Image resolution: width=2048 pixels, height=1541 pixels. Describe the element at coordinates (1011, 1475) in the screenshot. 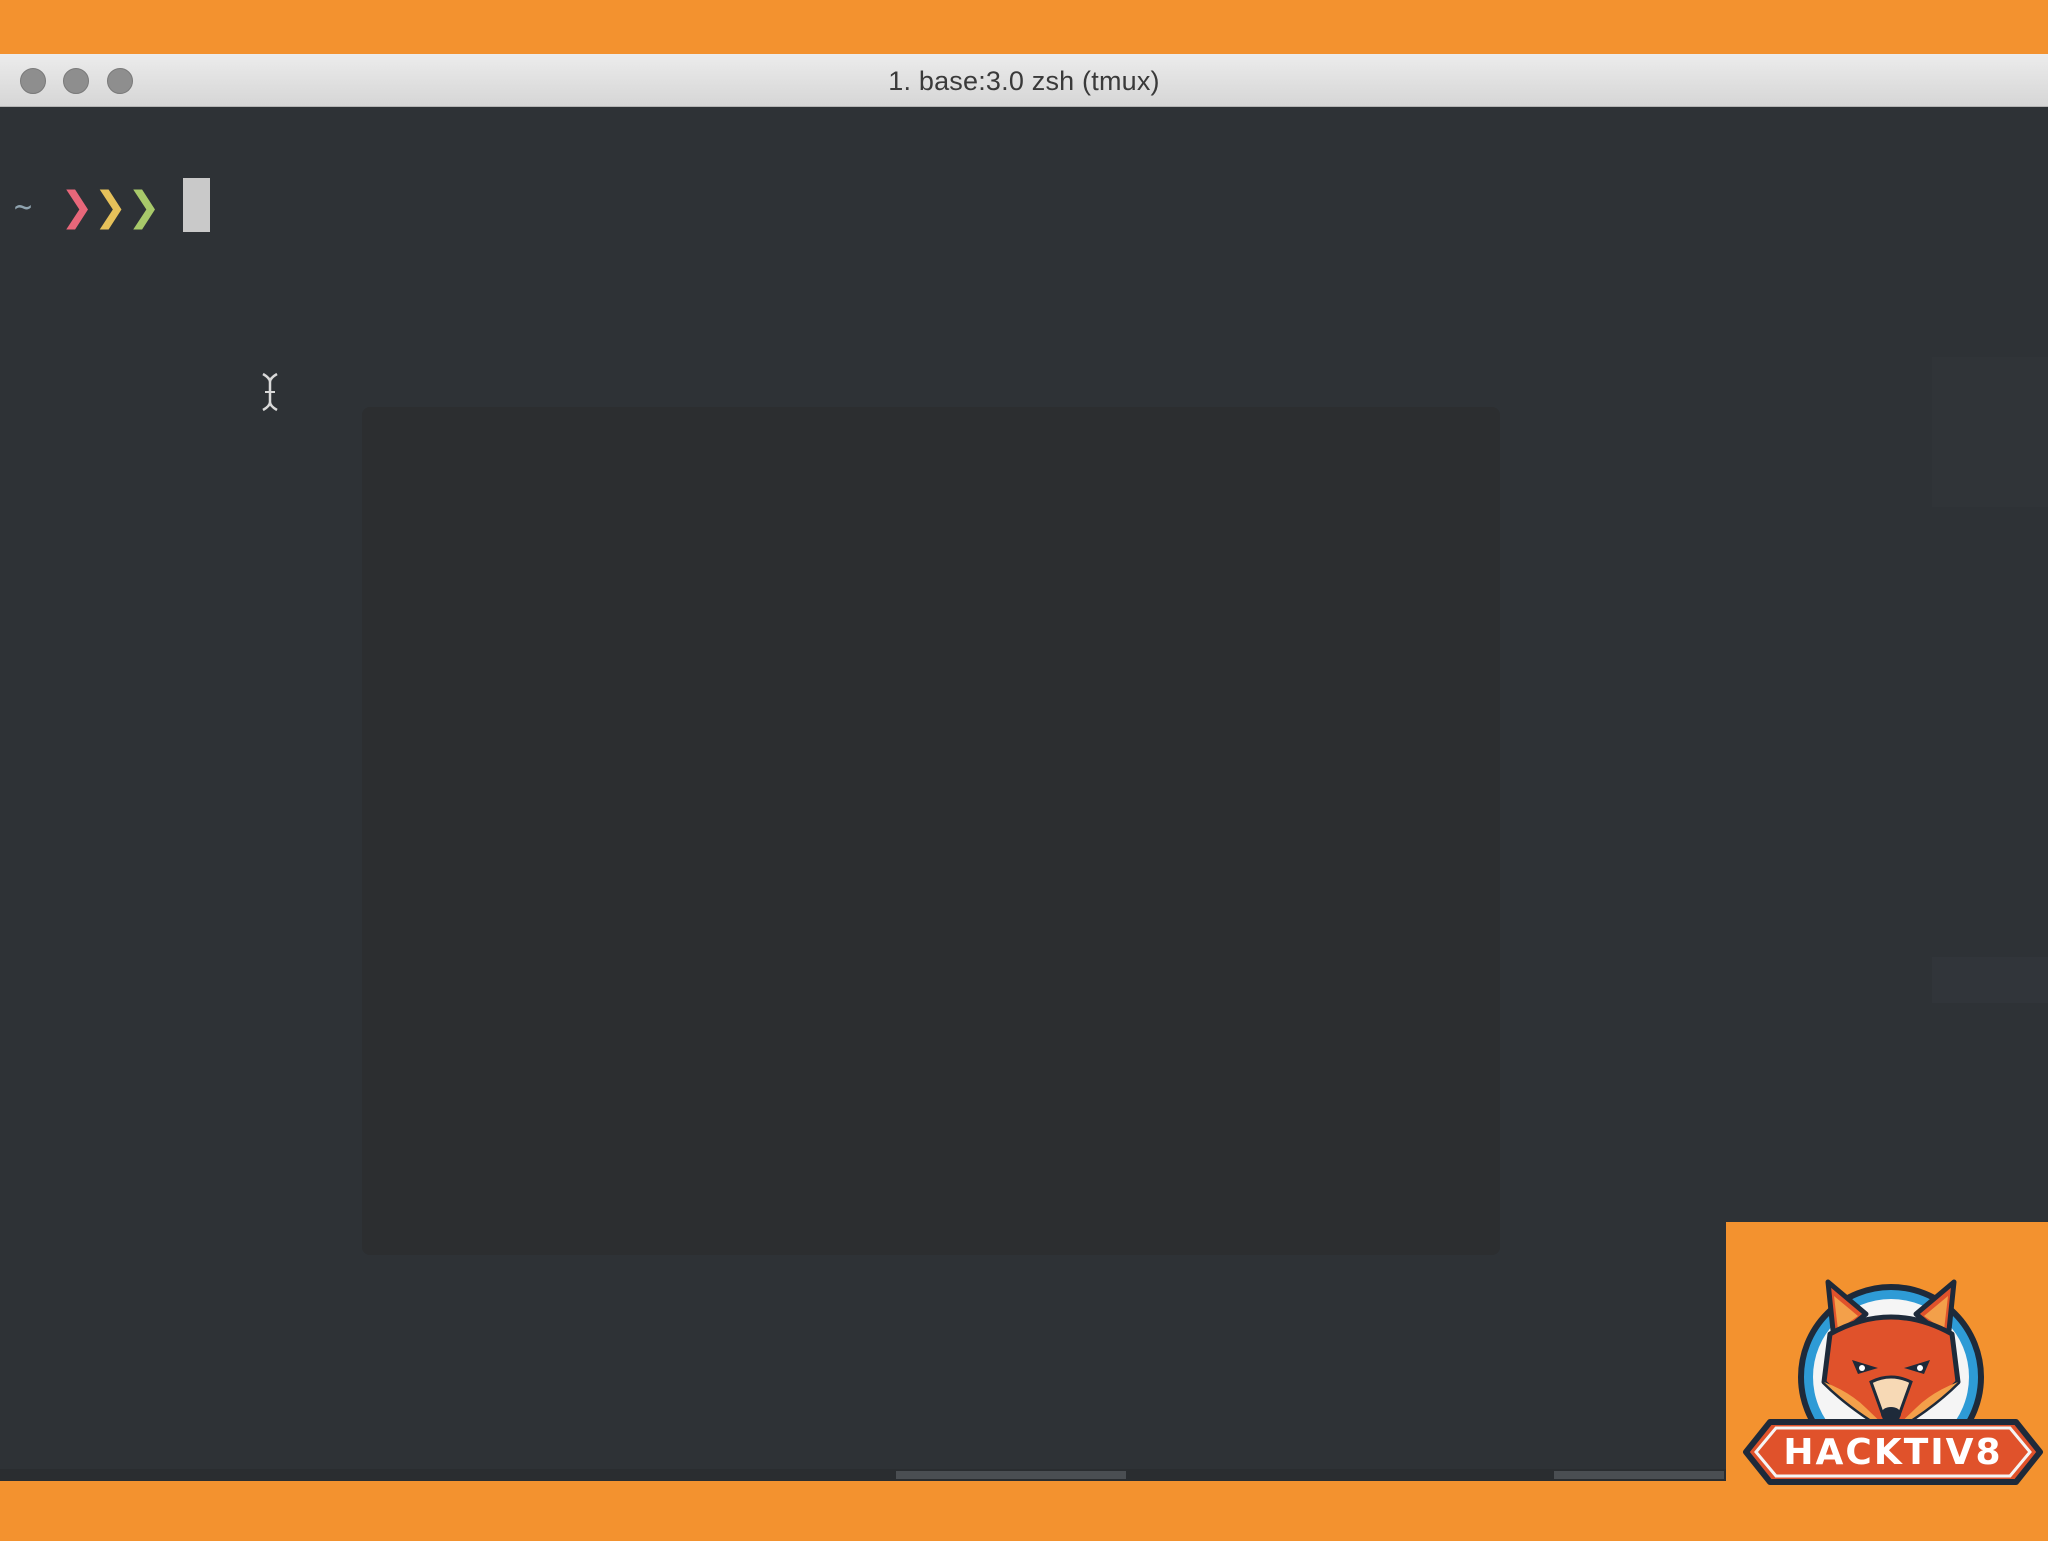

I see `scrollbar-thumb` at that location.